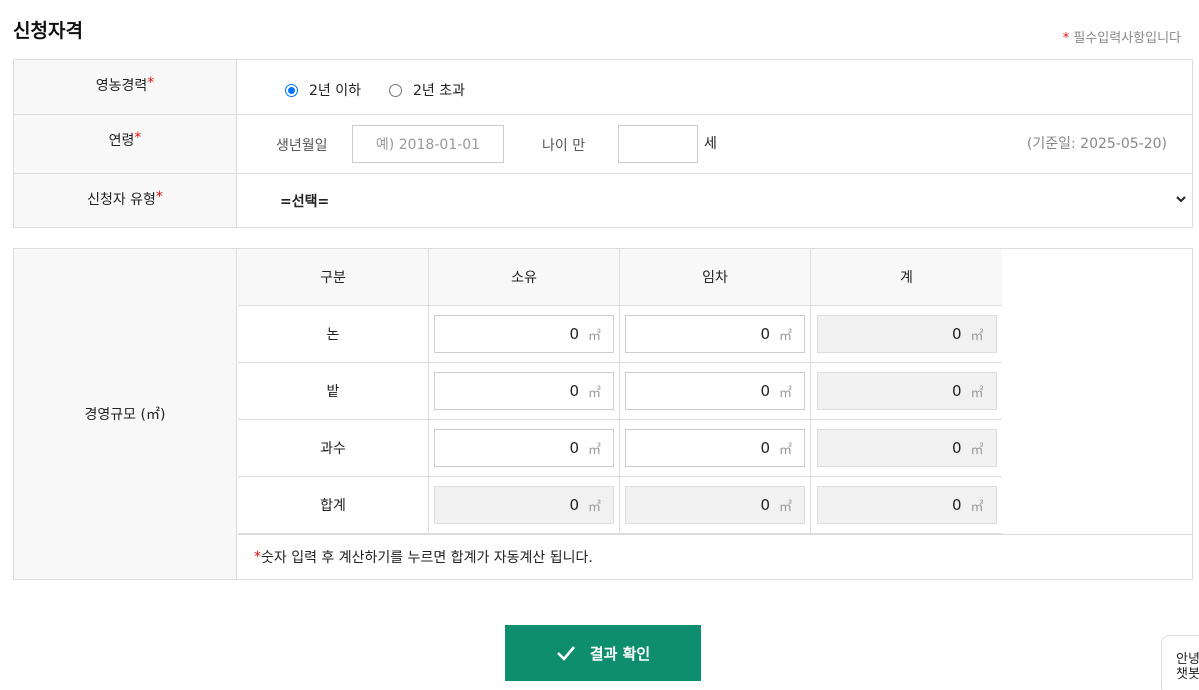 This screenshot has width=1199, height=690. Describe the element at coordinates (333, 334) in the screenshot. I see `row-name: 논` at that location.